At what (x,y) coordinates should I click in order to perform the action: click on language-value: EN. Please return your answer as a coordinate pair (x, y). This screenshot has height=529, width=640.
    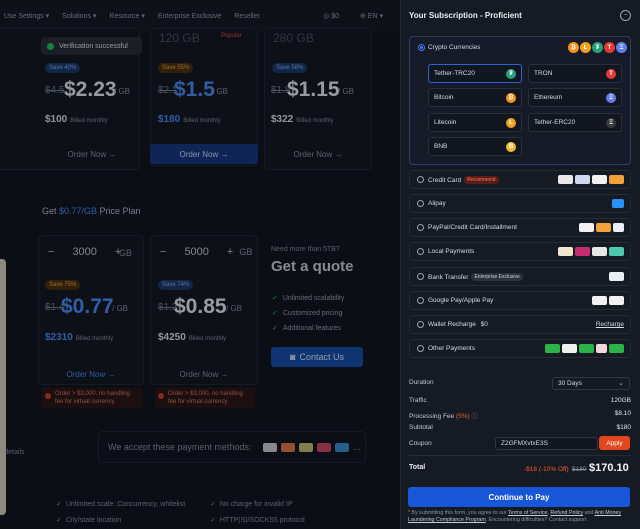
    Looking at the image, I should click on (372, 16).